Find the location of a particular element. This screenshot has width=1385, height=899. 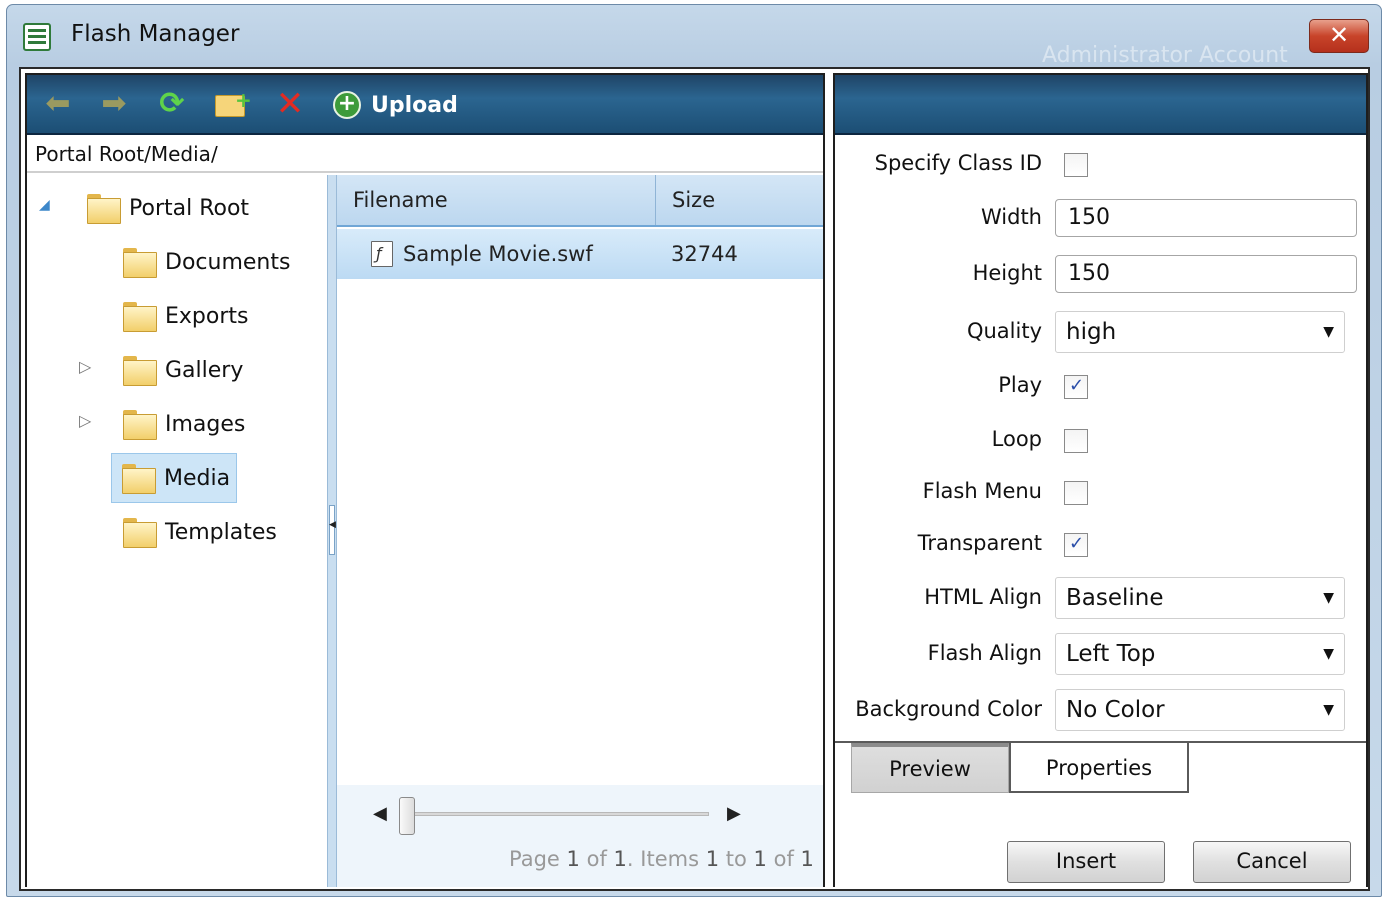

play-label: Play is located at coordinates (1020, 385).